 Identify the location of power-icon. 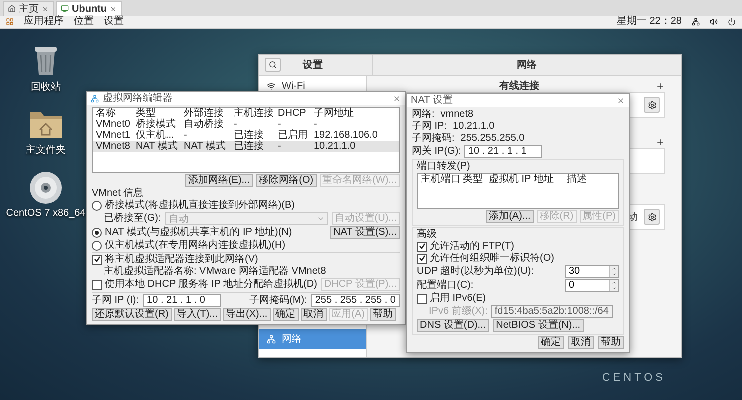
(732, 22).